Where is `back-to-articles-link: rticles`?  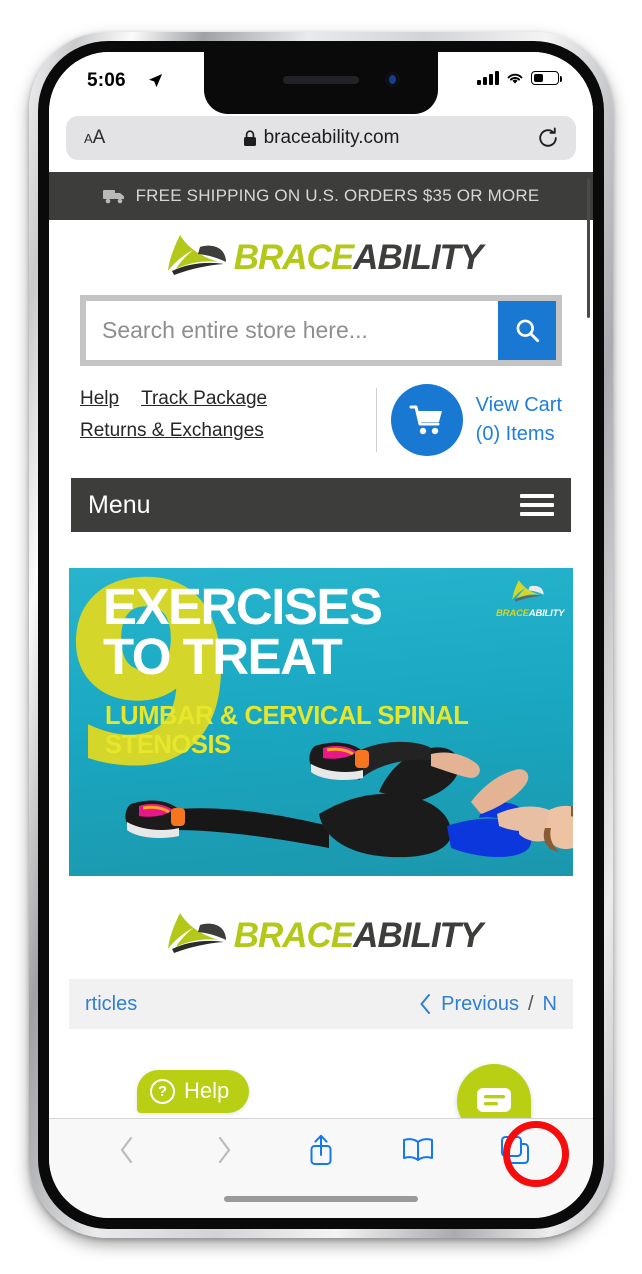
back-to-articles-link: rticles is located at coordinates (111, 1004).